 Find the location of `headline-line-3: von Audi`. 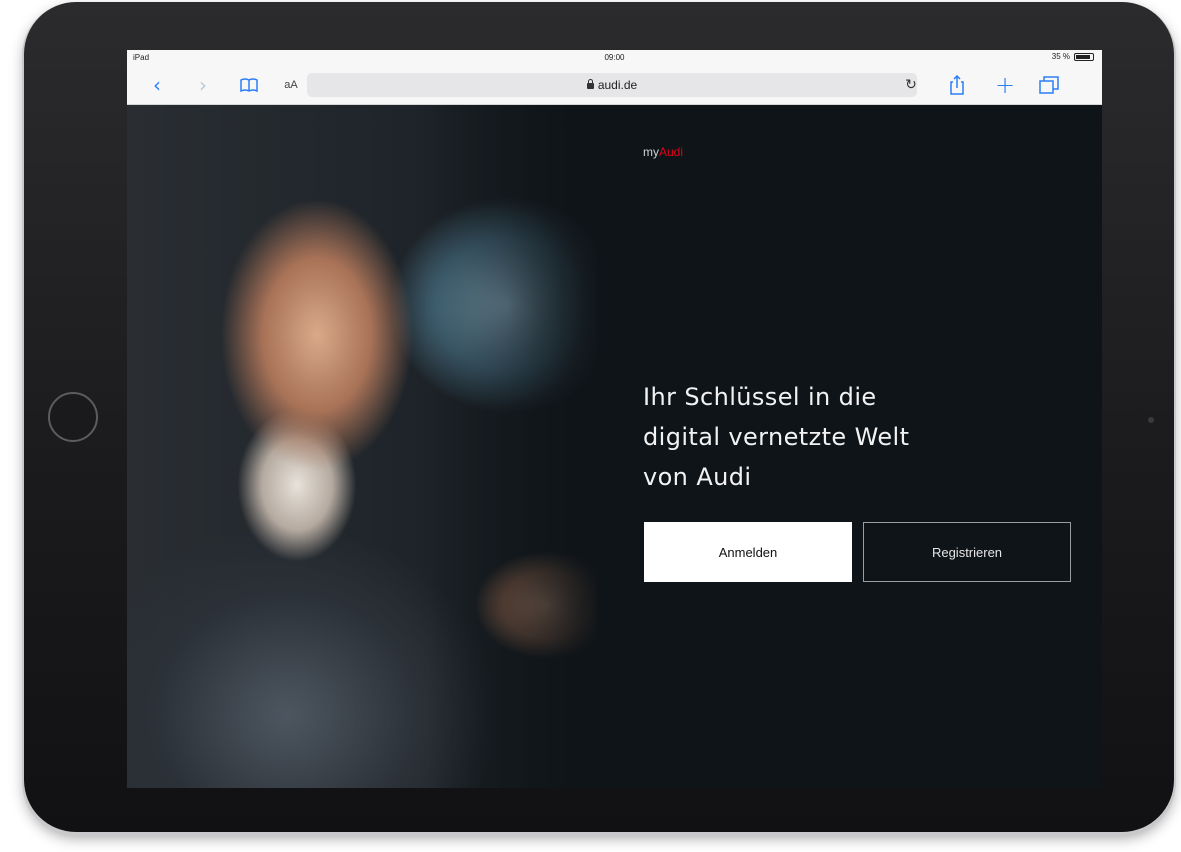

headline-line-3: von Audi is located at coordinates (697, 477).